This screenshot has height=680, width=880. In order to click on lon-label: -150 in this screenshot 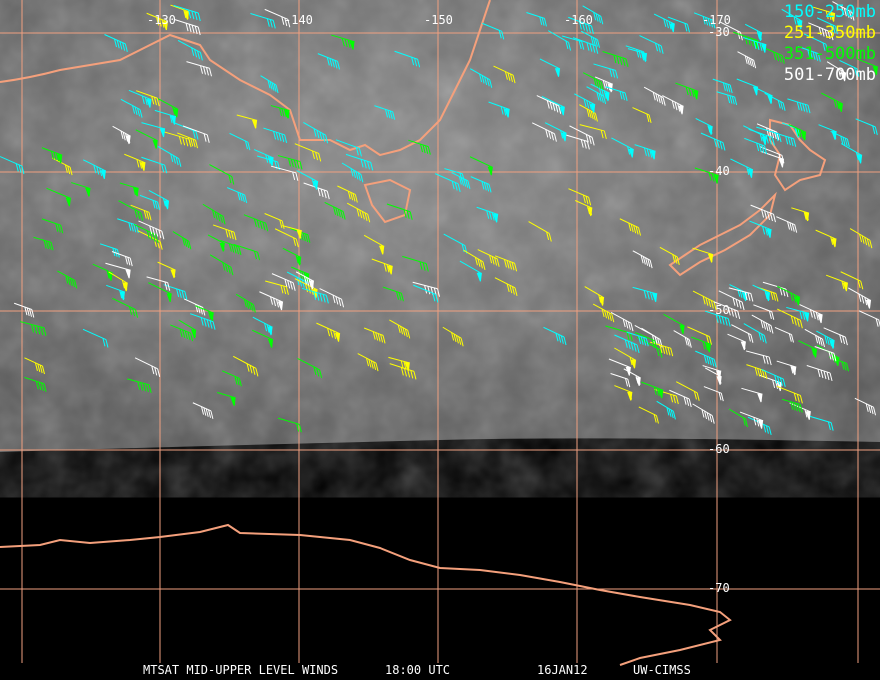, I will do `click(438, 20)`.